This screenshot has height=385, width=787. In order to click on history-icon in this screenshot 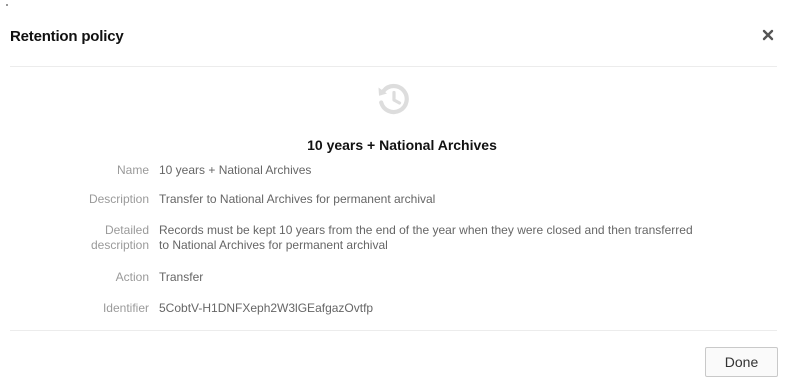, I will do `click(393, 99)`.